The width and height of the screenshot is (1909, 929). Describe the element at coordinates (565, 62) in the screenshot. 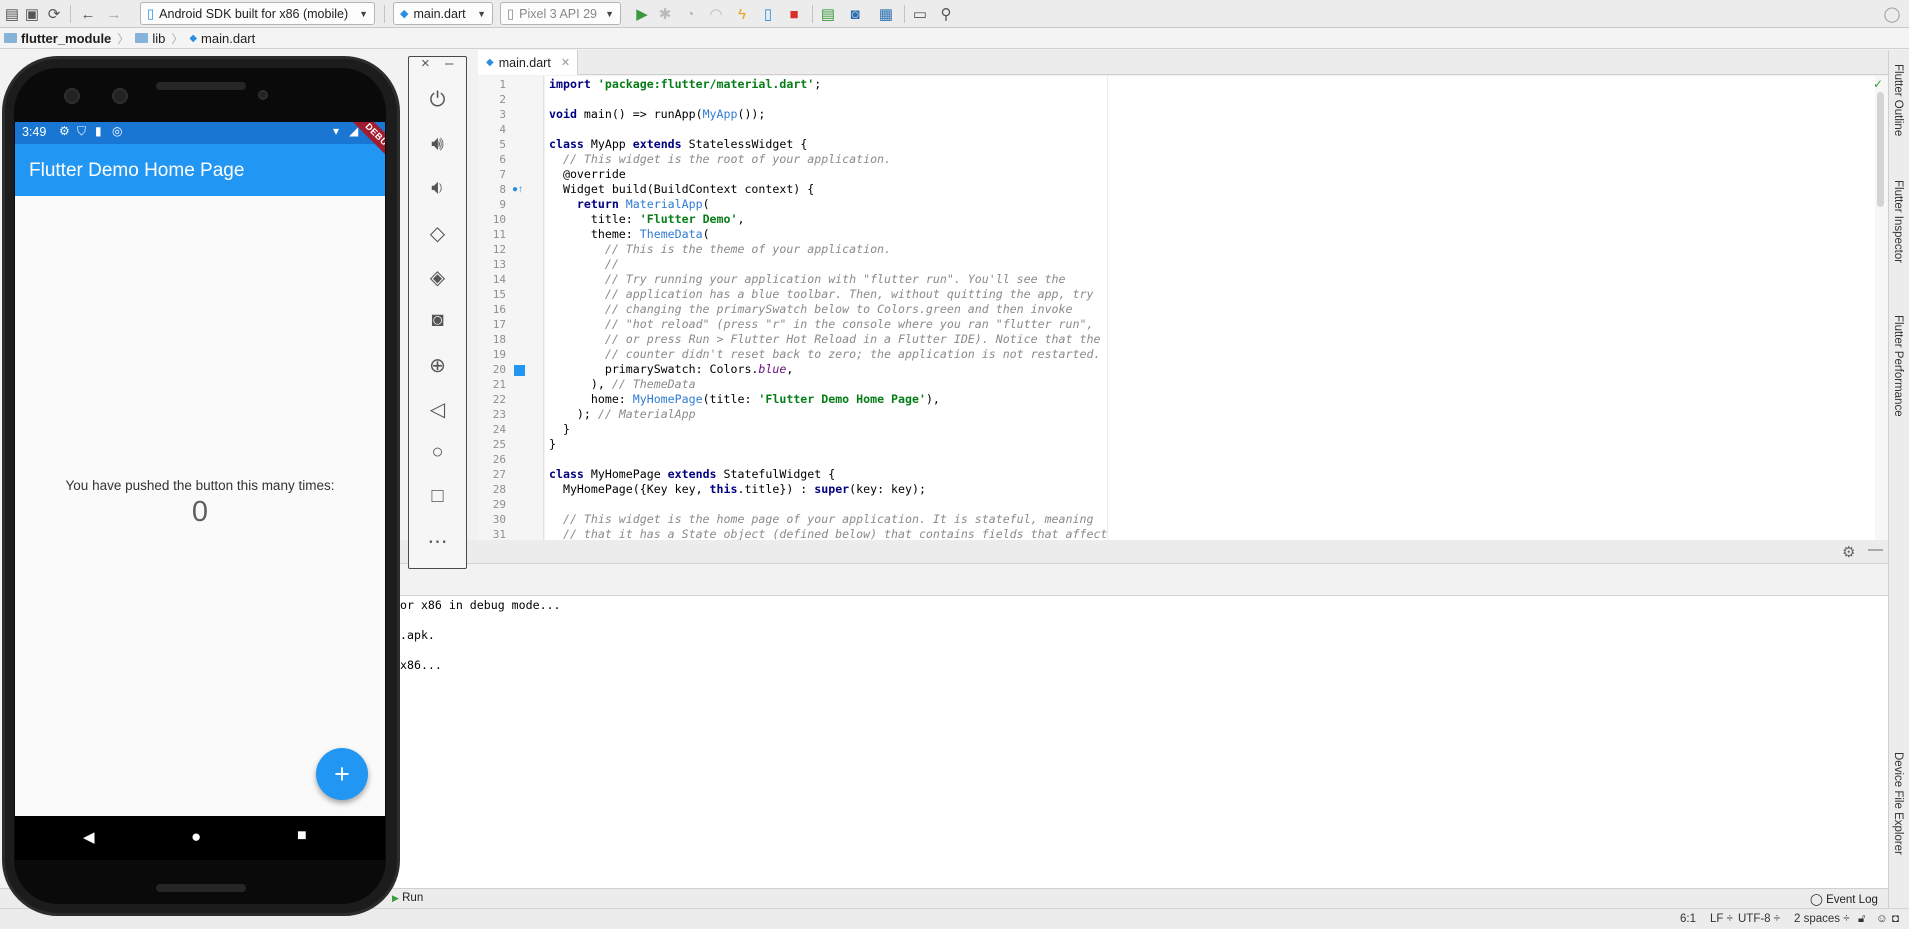

I see `close-icon: ✕` at that location.